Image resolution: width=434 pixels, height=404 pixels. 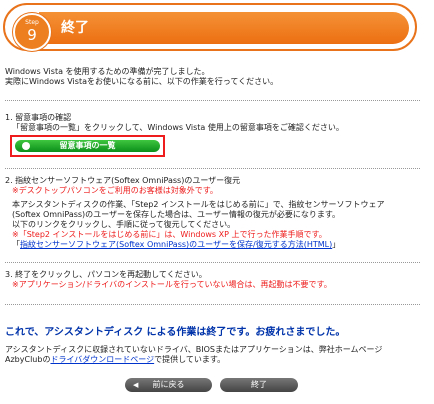 I want to click on intro-line-2: 実際にWindows Vistaをお使いになる前に、以下の作業を行ってください。, so click(x=142, y=81).